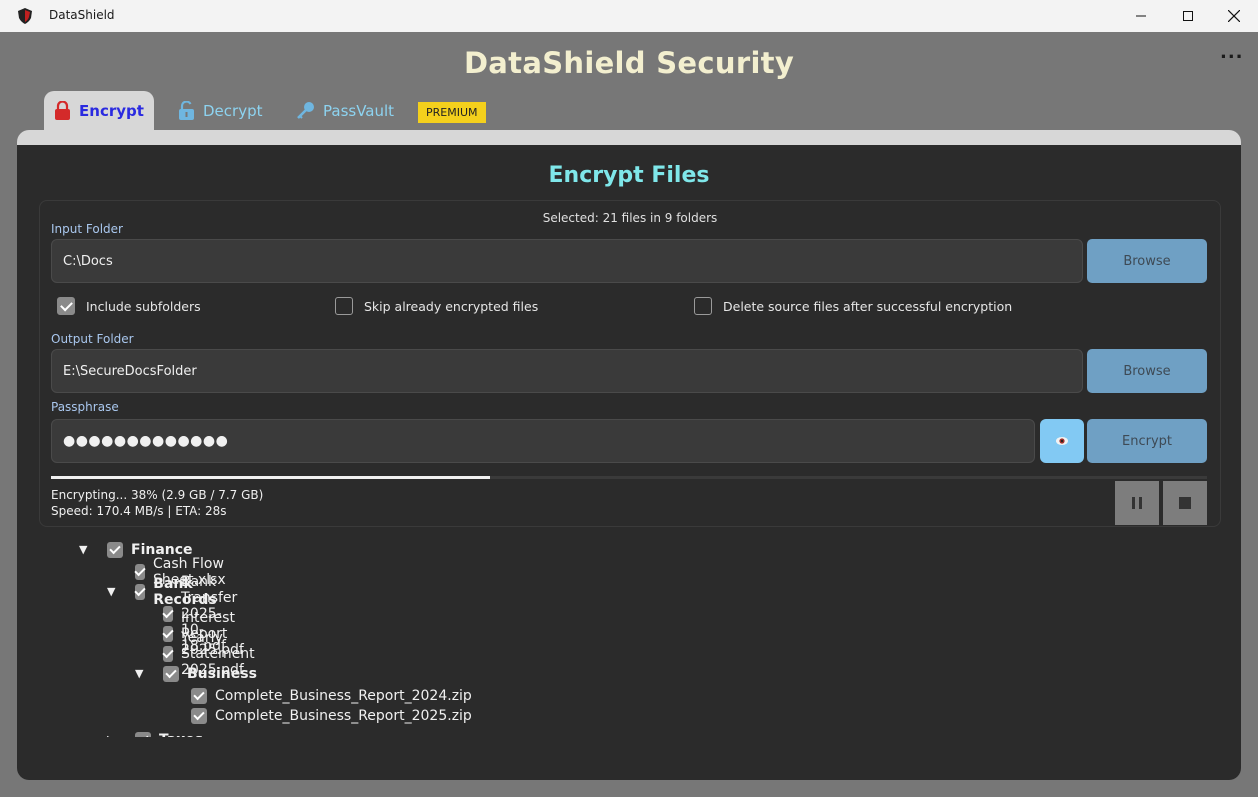 The width and height of the screenshot is (1258, 797). Describe the element at coordinates (359, 110) in the screenshot. I see `tab-passvault-label: PassVault` at that location.